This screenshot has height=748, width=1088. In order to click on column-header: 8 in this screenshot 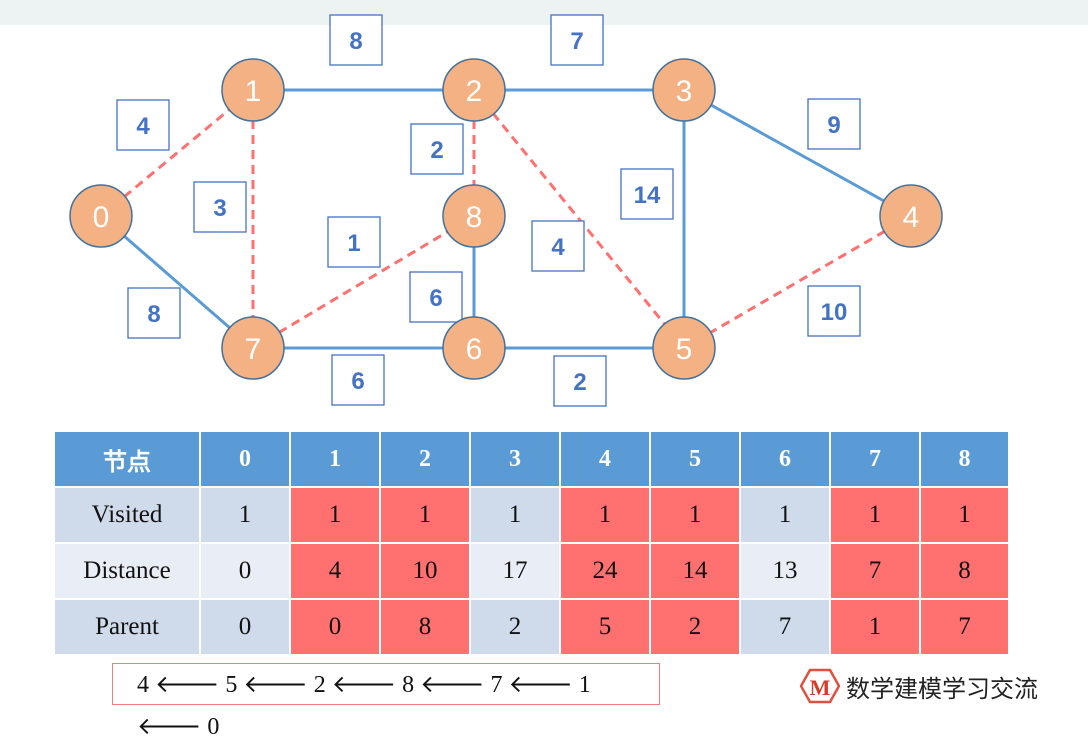, I will do `click(964, 459)`.